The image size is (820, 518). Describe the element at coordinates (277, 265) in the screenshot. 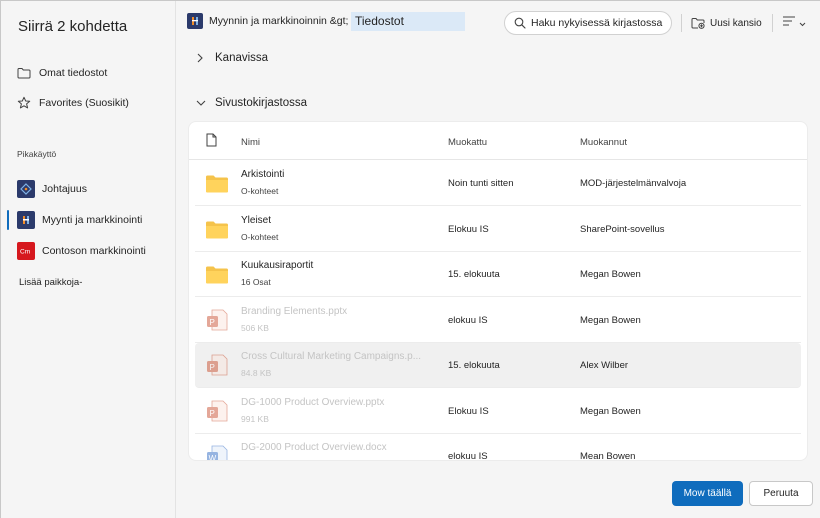

I see `row-name: Kuukausiraportit` at that location.